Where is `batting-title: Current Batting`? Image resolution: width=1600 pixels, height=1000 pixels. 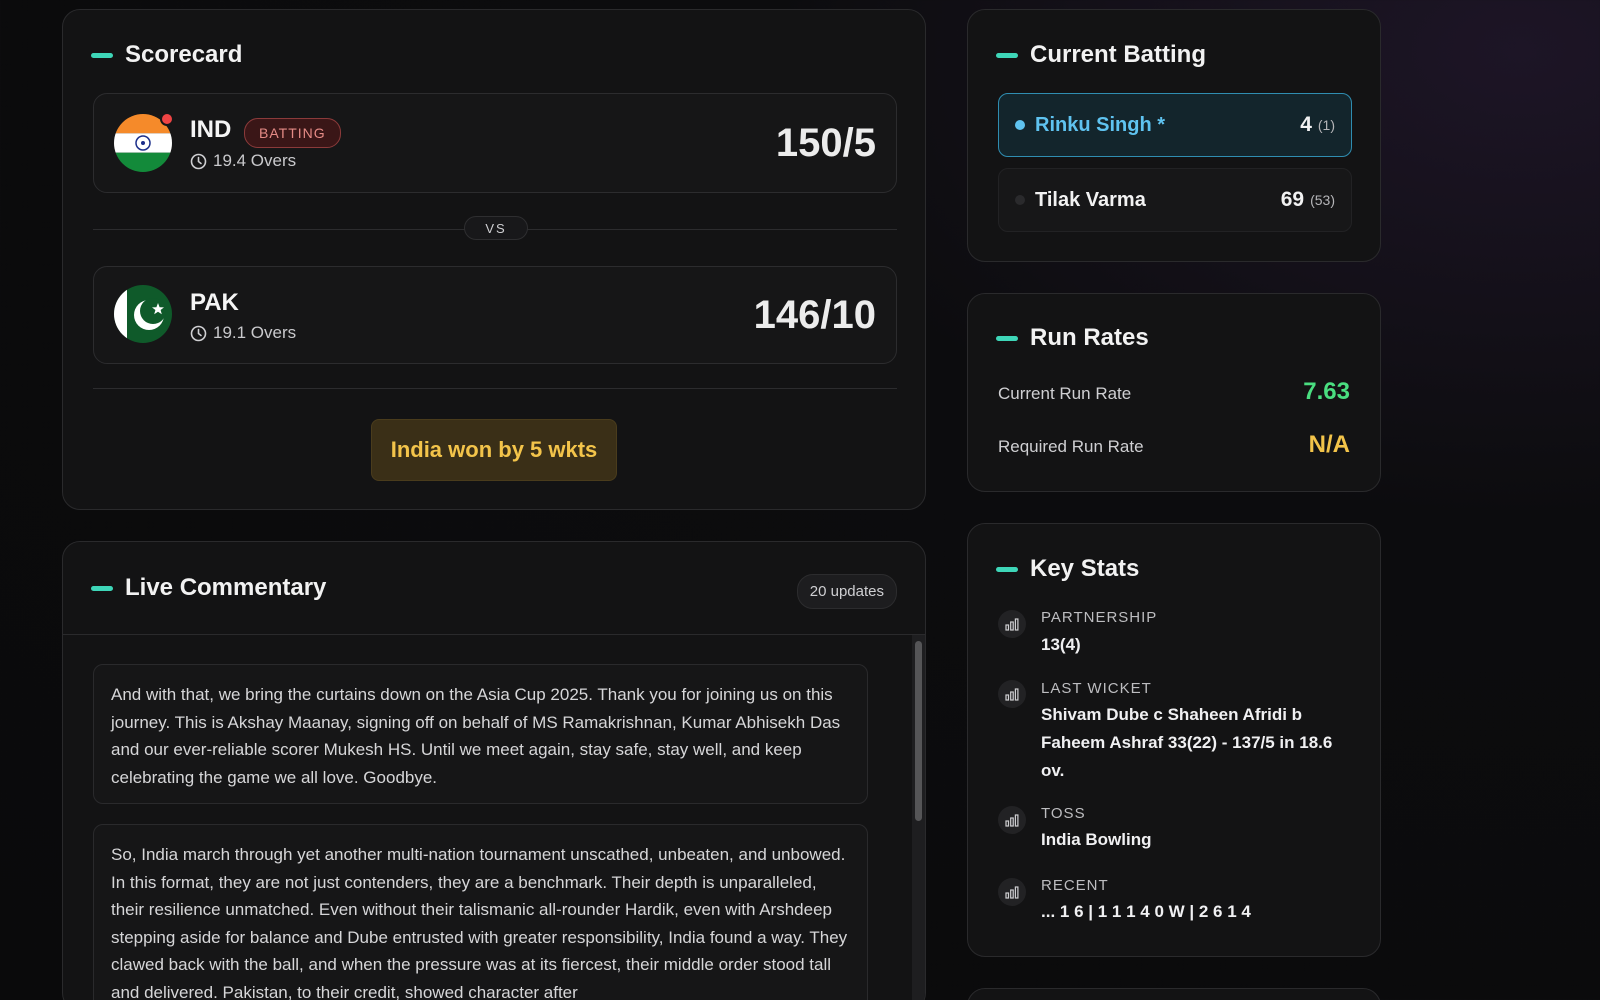 batting-title: Current Batting is located at coordinates (1118, 54).